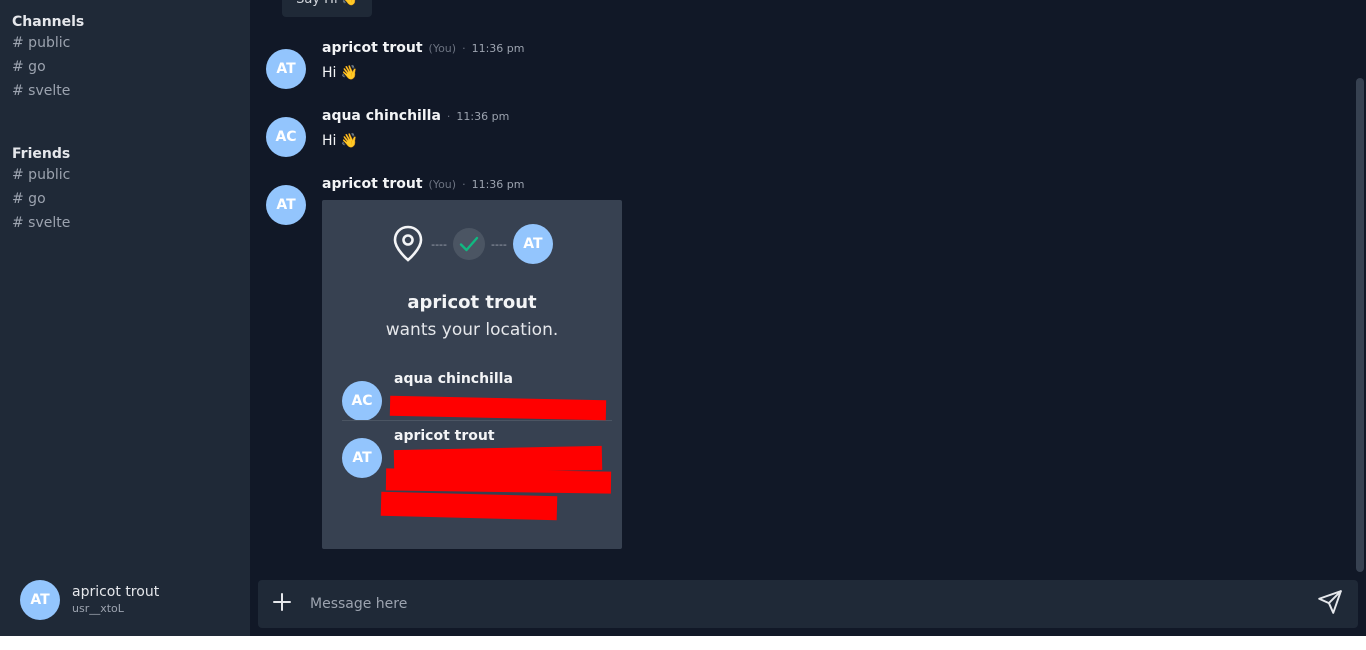 This screenshot has height=650, width=1366. I want to click on message: AT apricot trout (You) · 11:36 pm Hi 👋, so click(395, 64).